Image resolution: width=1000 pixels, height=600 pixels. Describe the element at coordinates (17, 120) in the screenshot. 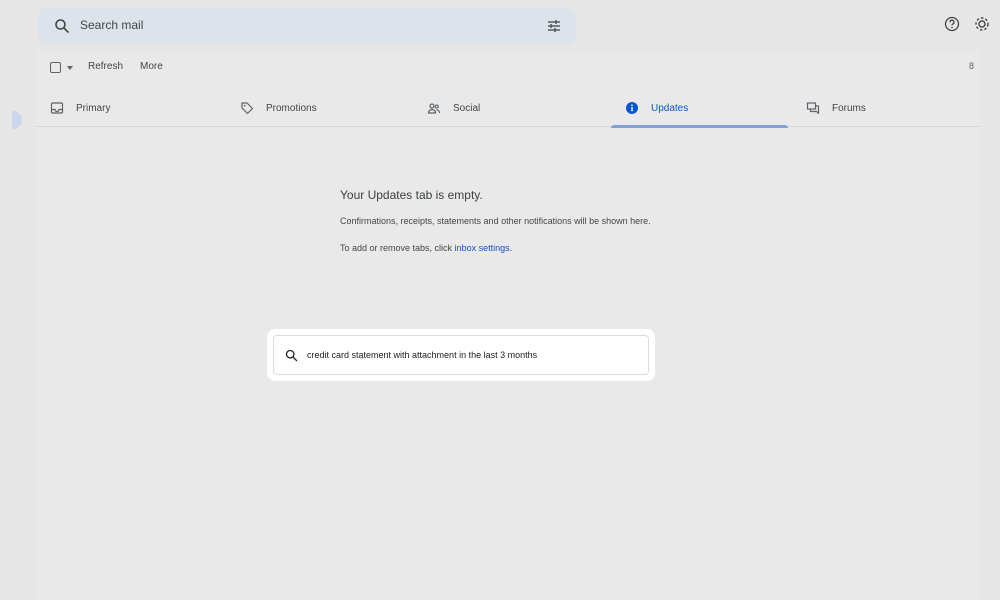

I see `compose-edge-indicator` at that location.